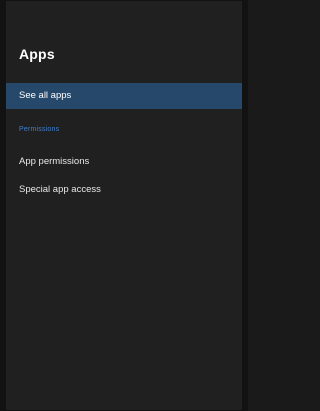  Describe the element at coordinates (124, 162) in the screenshot. I see `menu-item-app-permissions: App permissions` at that location.